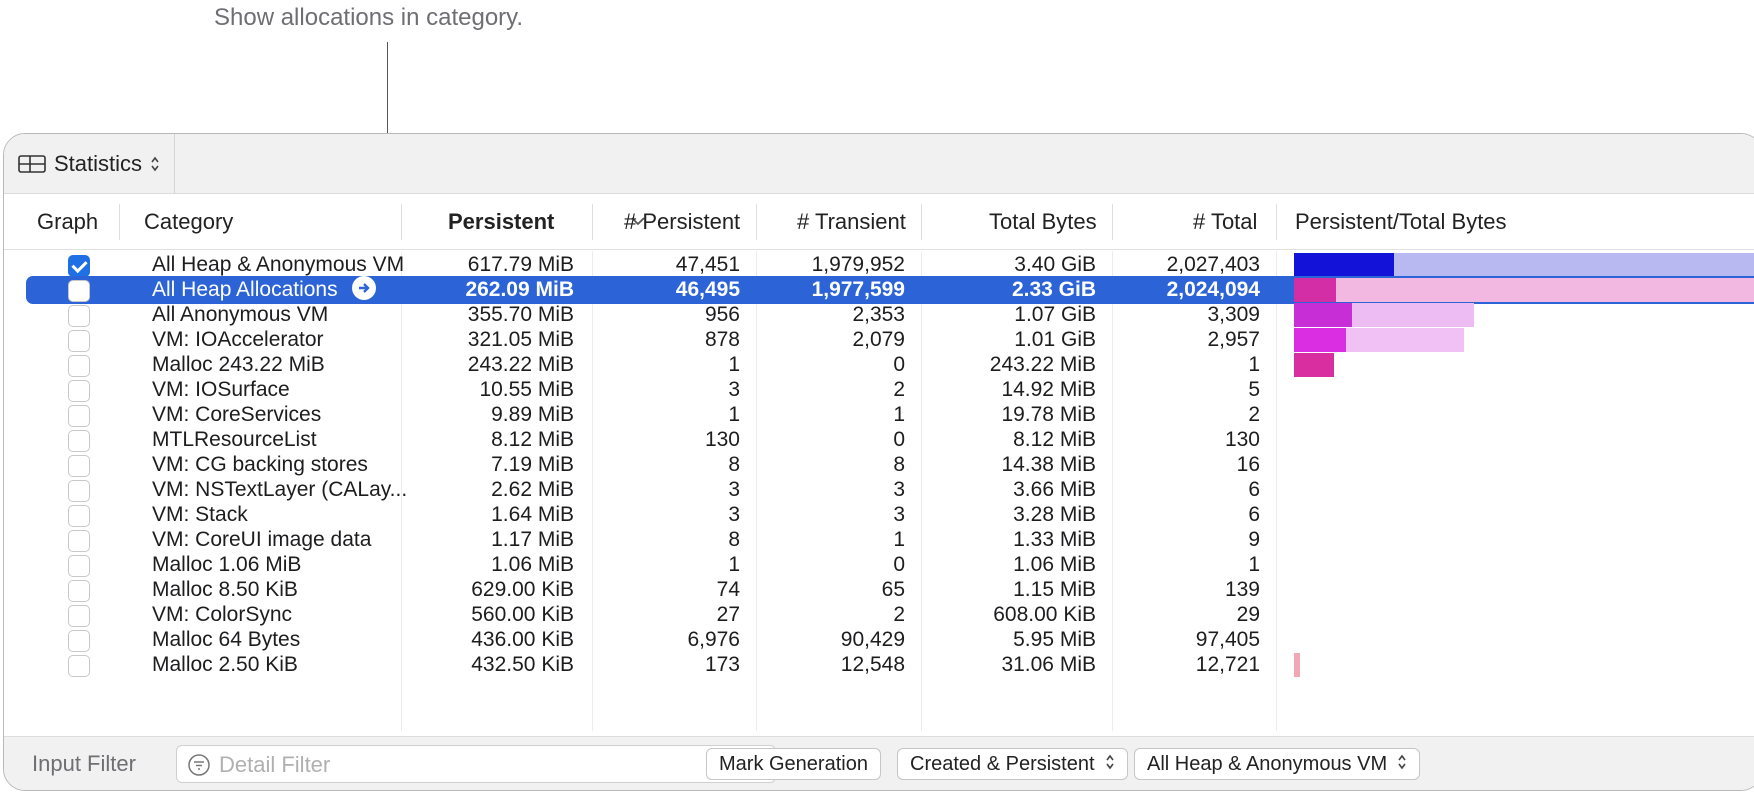 The width and height of the screenshot is (1754, 792). What do you see at coordinates (1012, 764) in the screenshot?
I see `allocation-lifespan-popup: Created & Persistent` at bounding box center [1012, 764].